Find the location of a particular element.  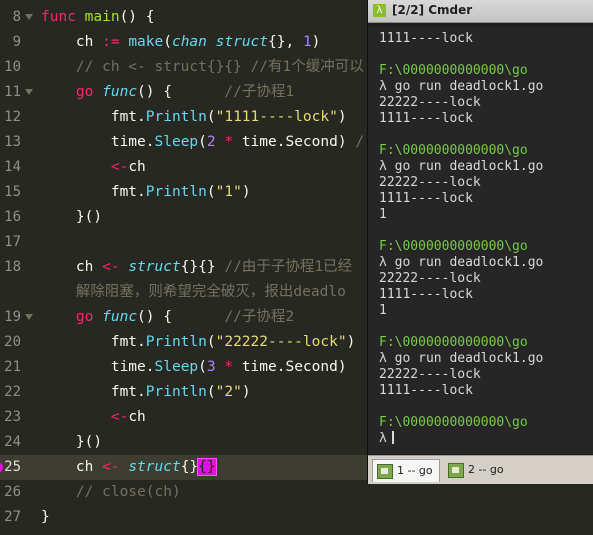

code-text: // ch <- struct{}{} //有1个缓冲可以 is located at coordinates (202, 67).